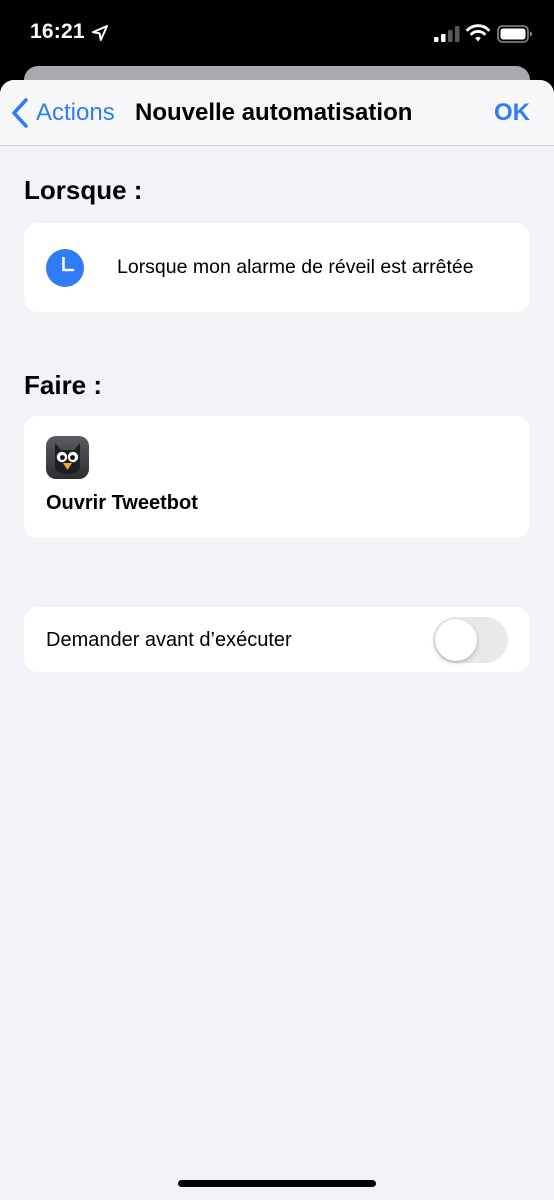 The height and width of the screenshot is (1200, 554). I want to click on cellular-signal-icon, so click(447, 34).